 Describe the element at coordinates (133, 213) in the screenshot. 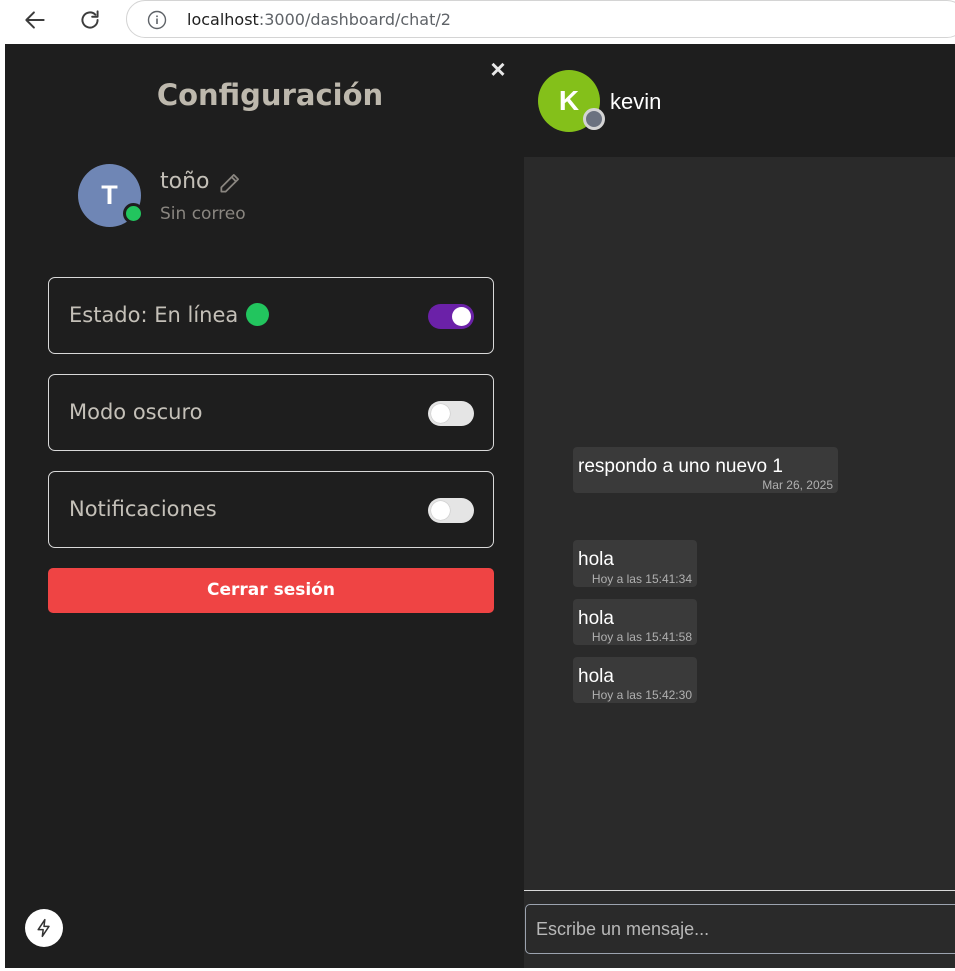

I see `user-status-indicator` at that location.